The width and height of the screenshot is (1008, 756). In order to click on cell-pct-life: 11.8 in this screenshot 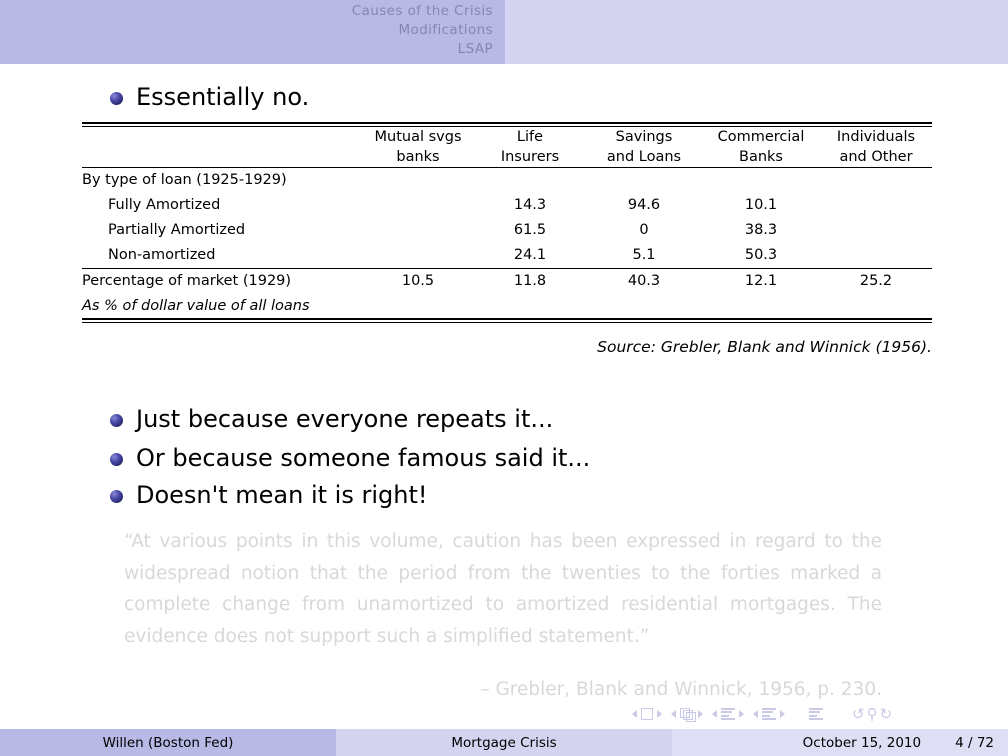, I will do `click(530, 281)`.